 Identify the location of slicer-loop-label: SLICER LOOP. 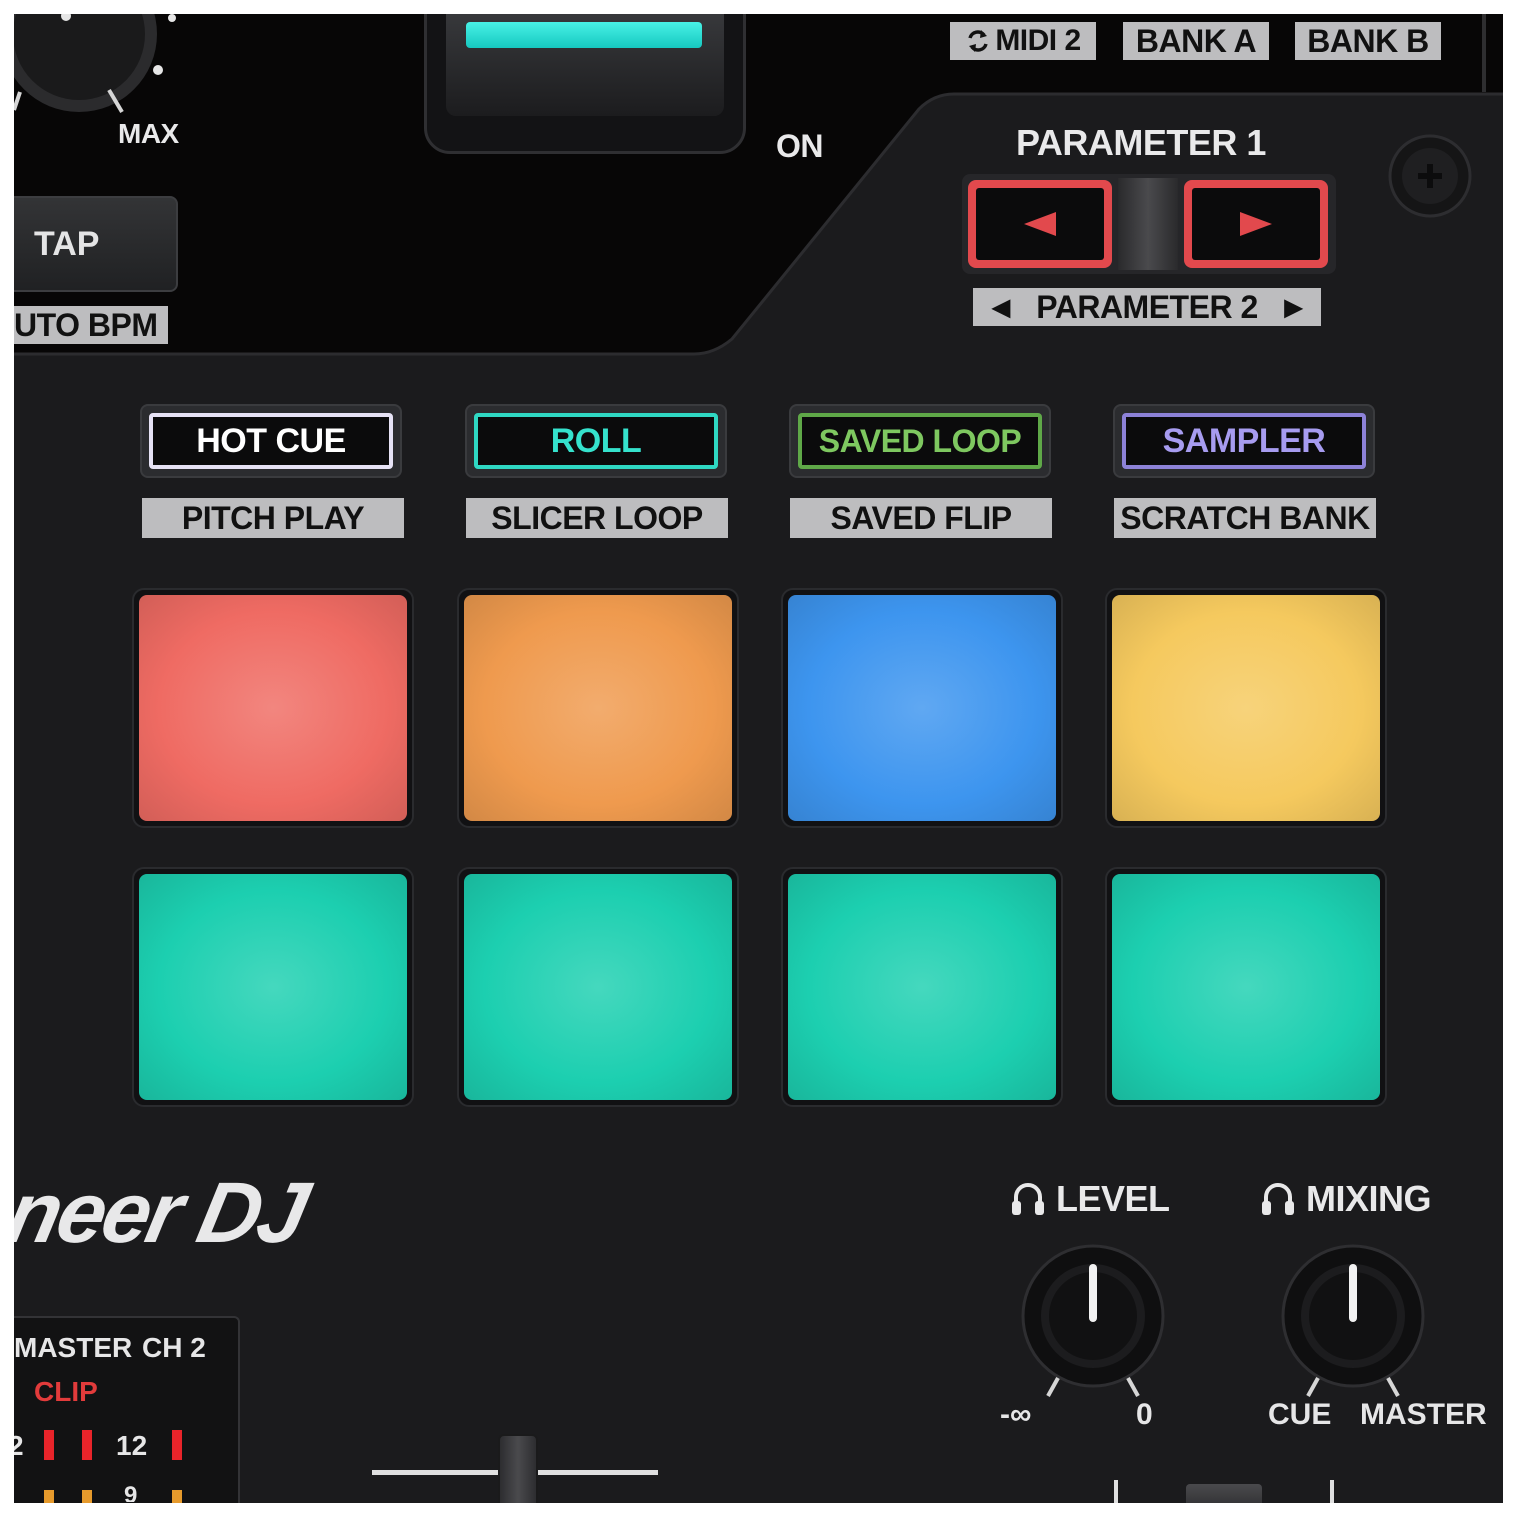
(597, 518).